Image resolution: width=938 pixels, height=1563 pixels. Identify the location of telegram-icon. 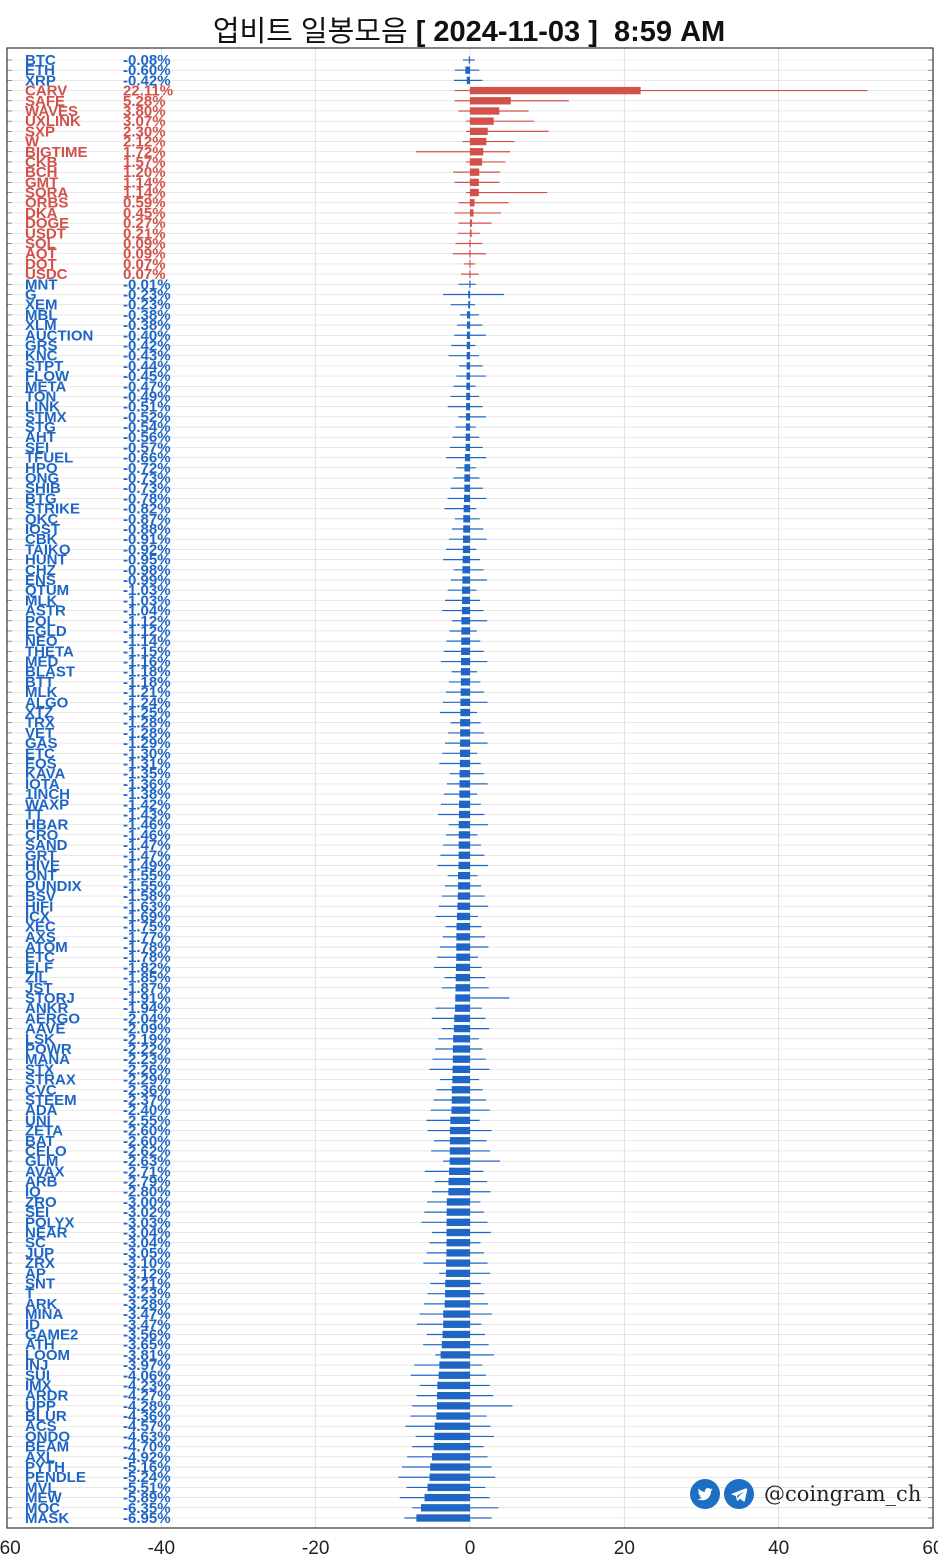
(739, 1494).